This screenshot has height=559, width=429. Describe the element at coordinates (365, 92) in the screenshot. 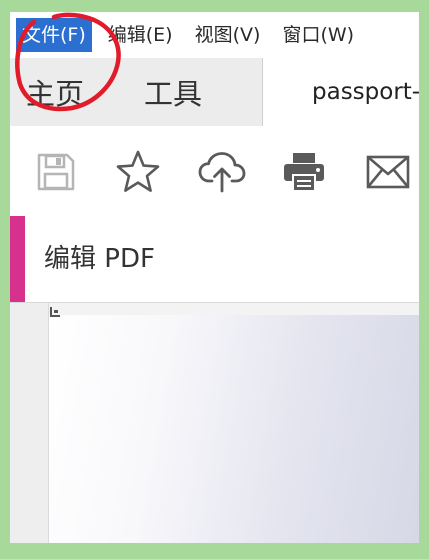

I see `tab-document: passport-` at that location.